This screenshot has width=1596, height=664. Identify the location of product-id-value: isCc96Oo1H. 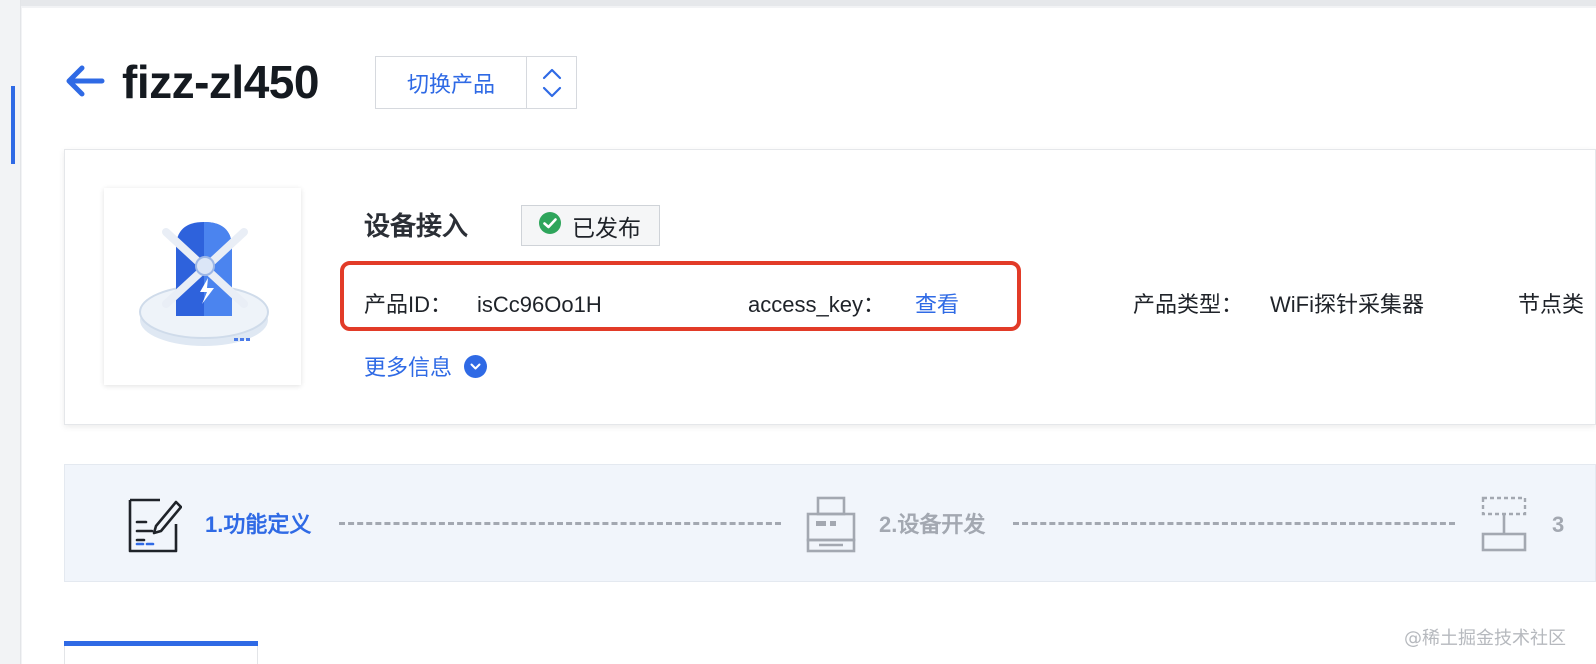
(539, 304).